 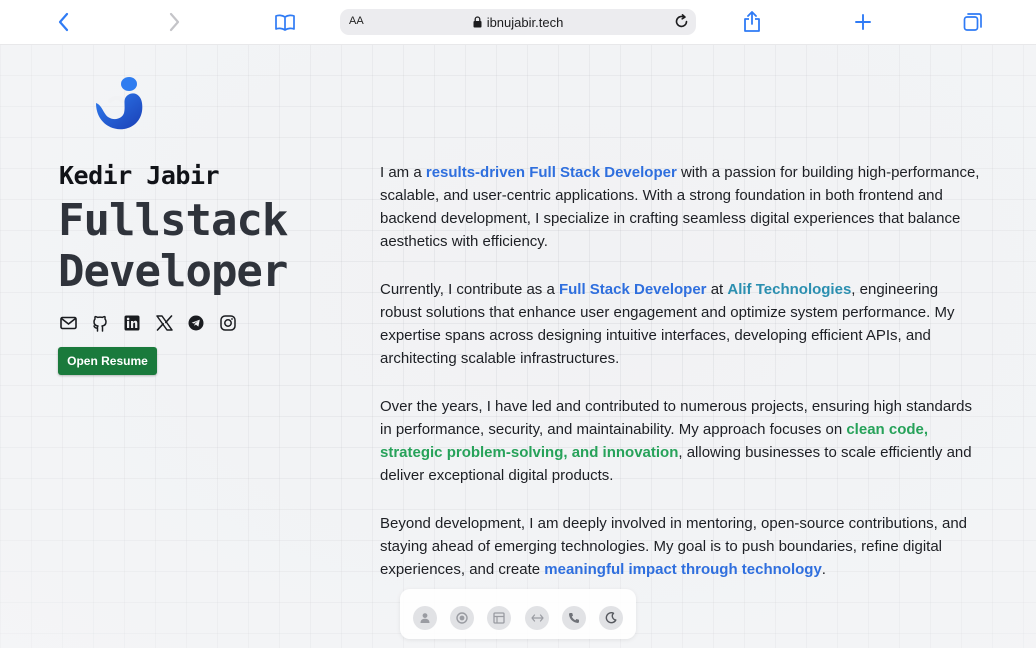 What do you see at coordinates (132, 323) in the screenshot?
I see `linkedin-icon` at bounding box center [132, 323].